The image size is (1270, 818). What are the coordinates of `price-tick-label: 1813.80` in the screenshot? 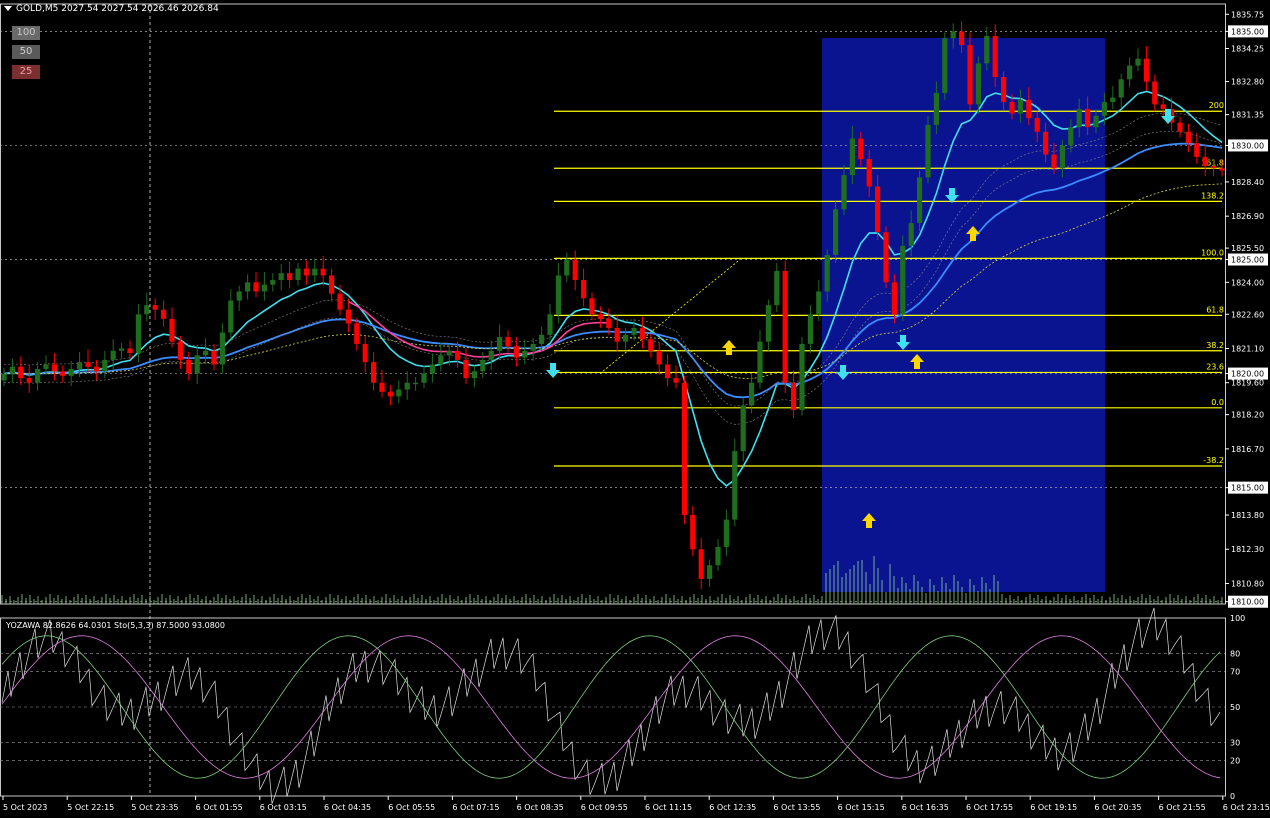 It's located at (1247, 515).